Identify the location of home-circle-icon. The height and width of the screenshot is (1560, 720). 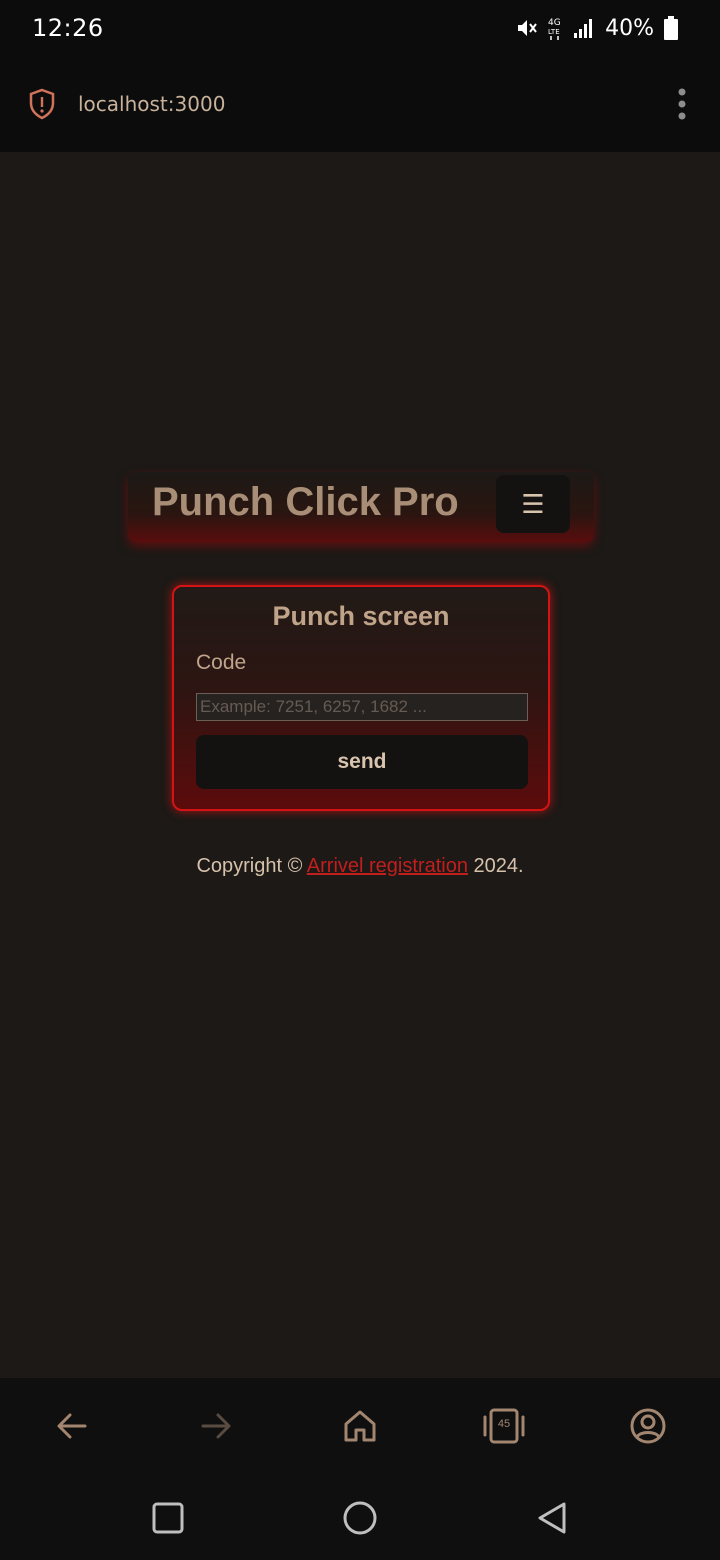
(360, 1518).